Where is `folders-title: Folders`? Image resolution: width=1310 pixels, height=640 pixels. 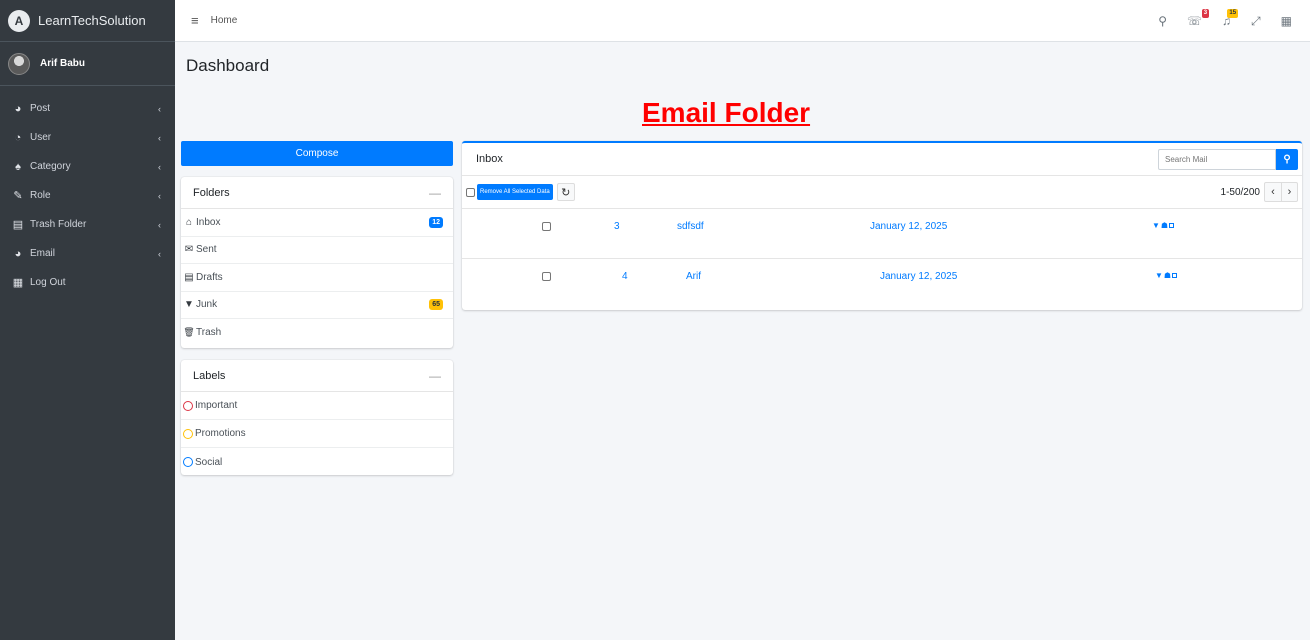
folders-title: Folders is located at coordinates (211, 192).